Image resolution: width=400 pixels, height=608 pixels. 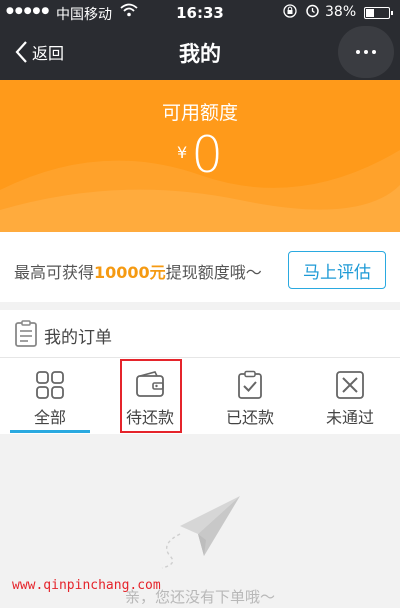 I want to click on tab-rejected: 未通过, so click(x=350, y=396).